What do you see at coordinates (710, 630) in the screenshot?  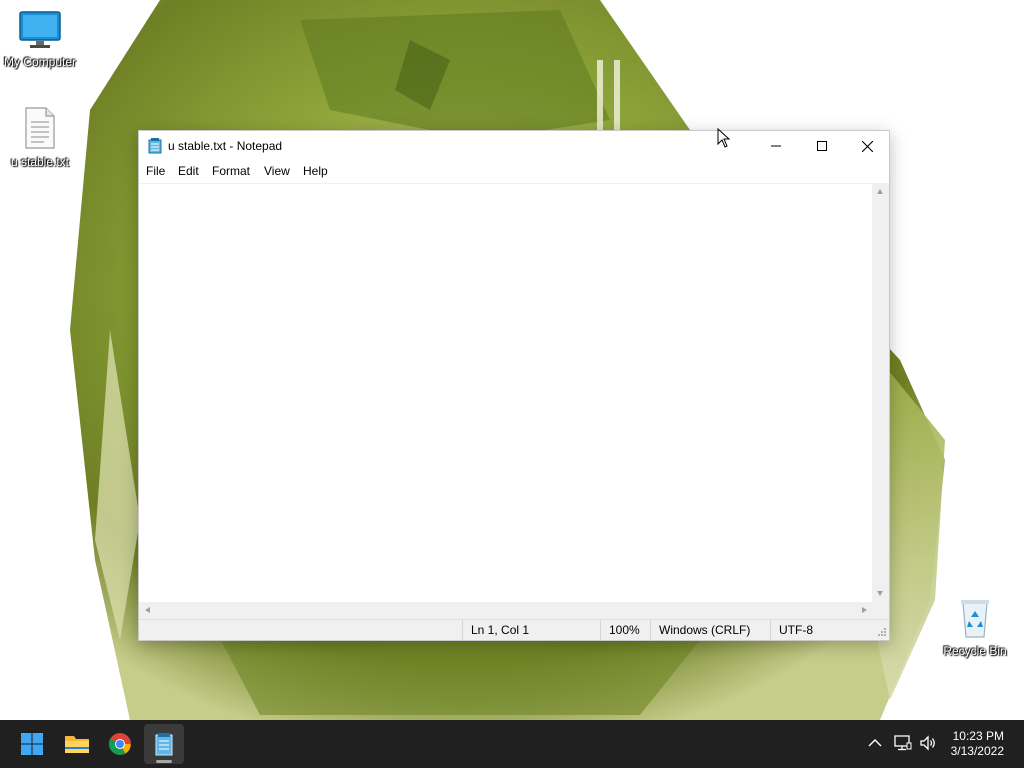 I see `status-line-ending: Windows (CRLF)` at bounding box center [710, 630].